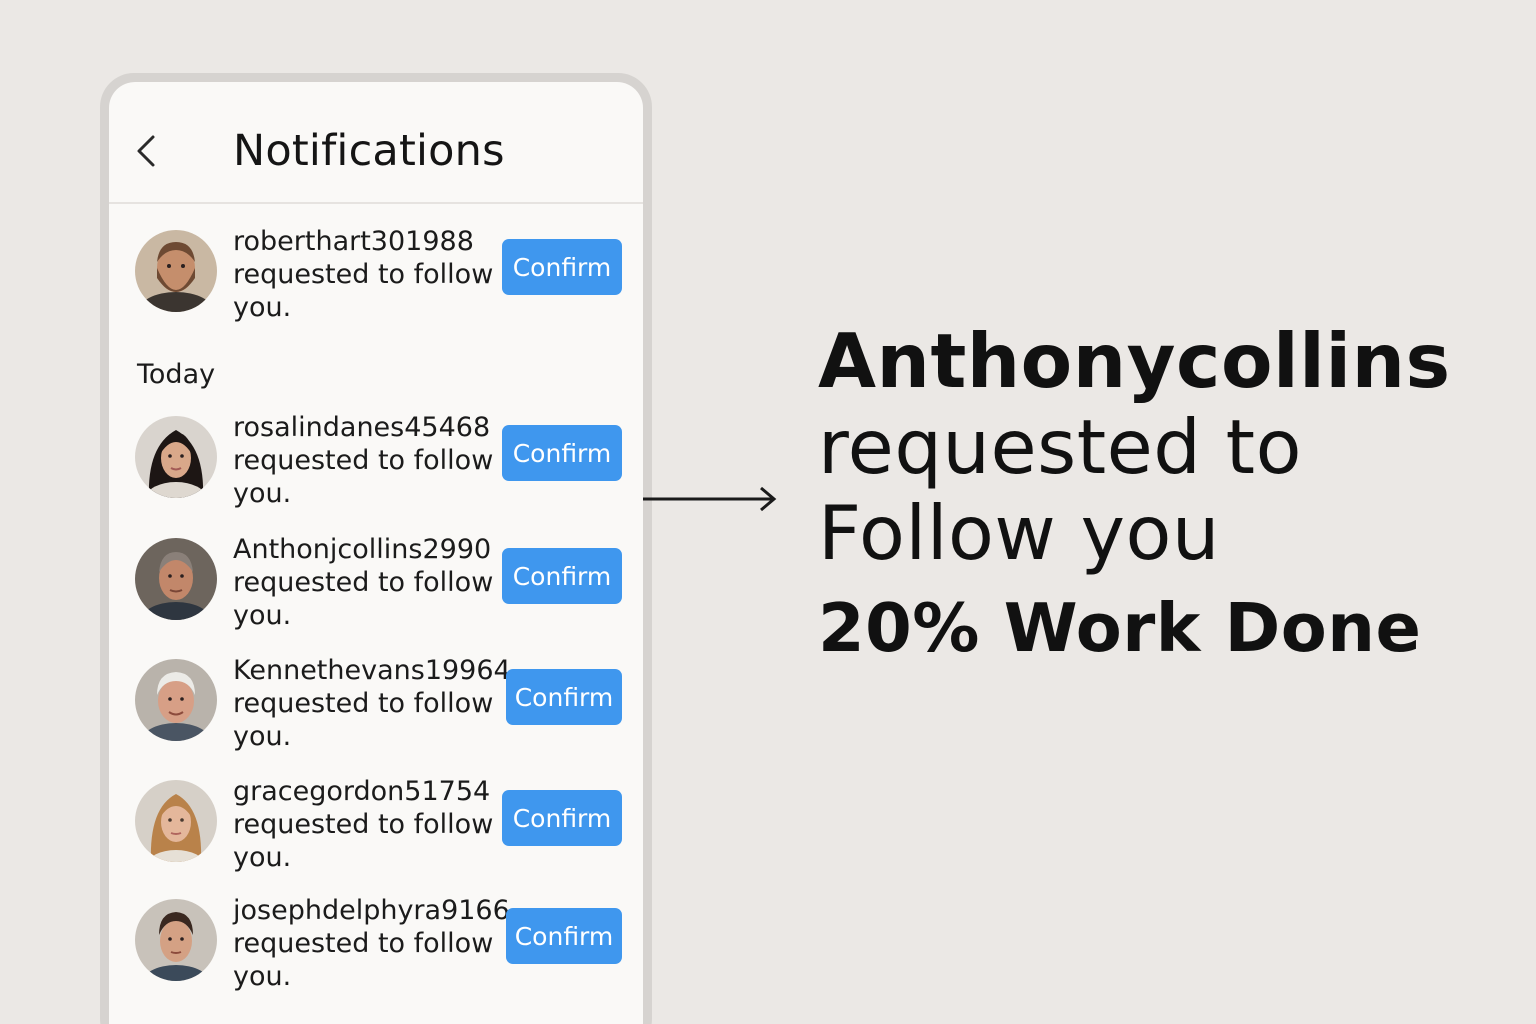  What do you see at coordinates (369, 791) in the screenshot?
I see `notification-username: gracegordon51754` at bounding box center [369, 791].